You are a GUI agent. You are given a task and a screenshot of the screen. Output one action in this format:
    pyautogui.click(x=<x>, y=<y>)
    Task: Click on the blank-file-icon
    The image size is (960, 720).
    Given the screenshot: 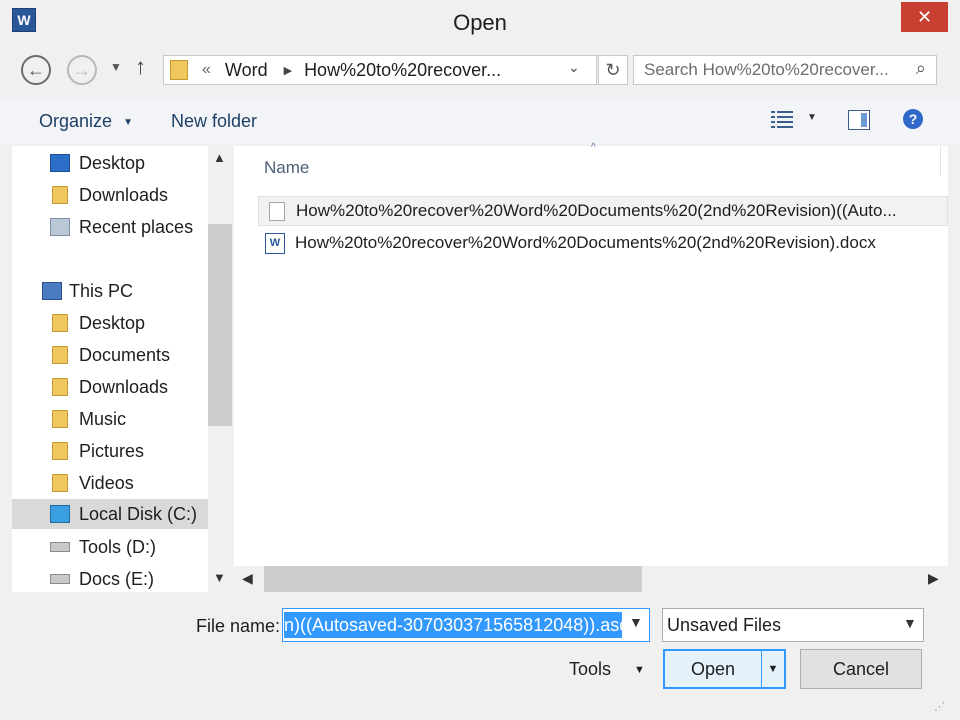 What is the action you would take?
    pyautogui.click(x=277, y=211)
    